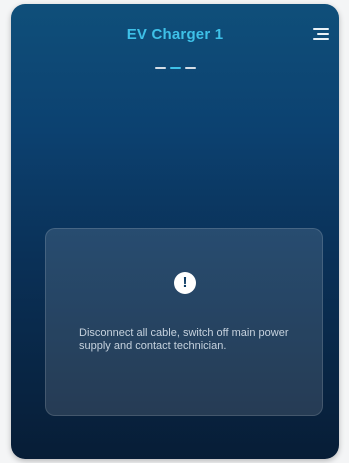 This screenshot has height=463, width=349. I want to click on page-indicator, so click(175, 68).